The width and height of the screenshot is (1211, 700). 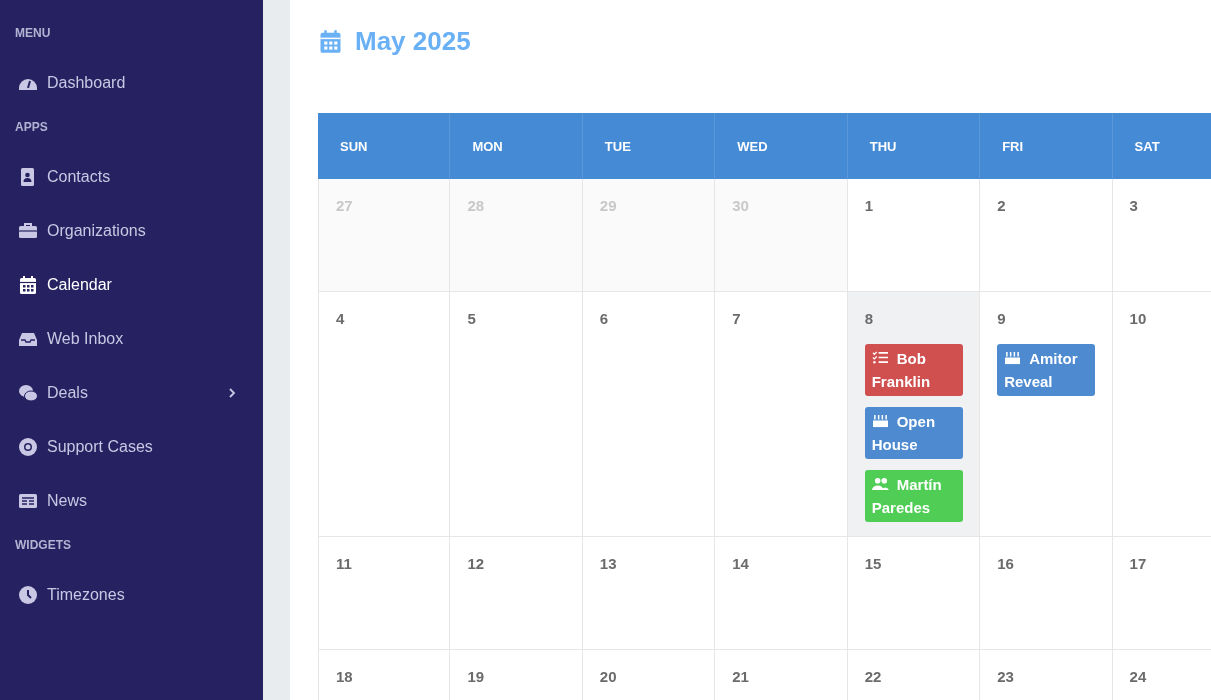 I want to click on day-cell: 12, so click(x=516, y=593).